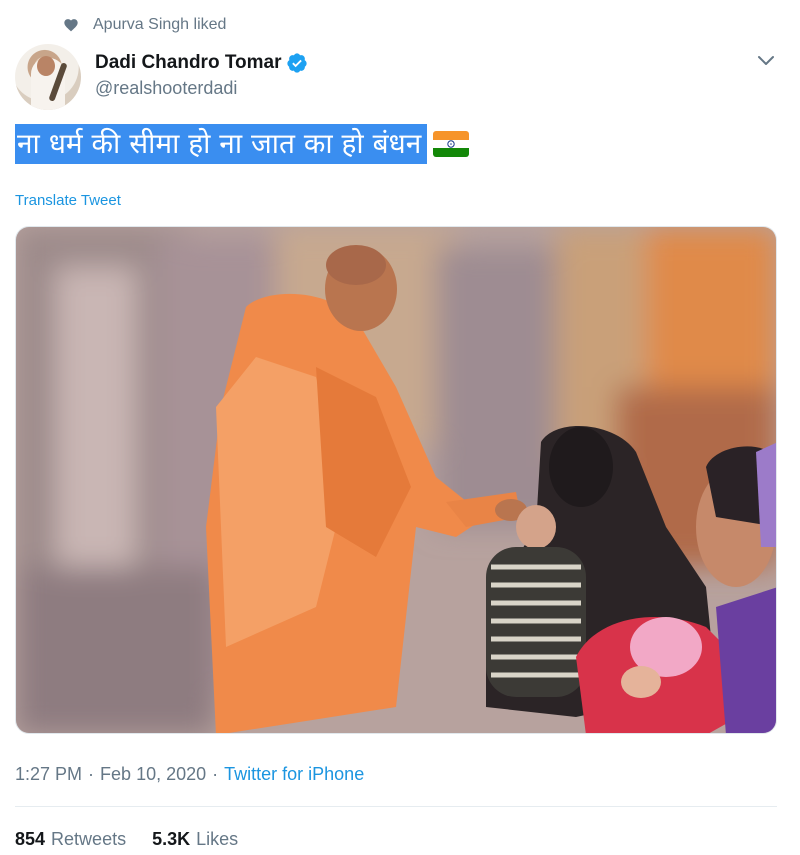  I want to click on author-block: Dadi Chandro Tomar @realshooterdadi, so click(201, 74).